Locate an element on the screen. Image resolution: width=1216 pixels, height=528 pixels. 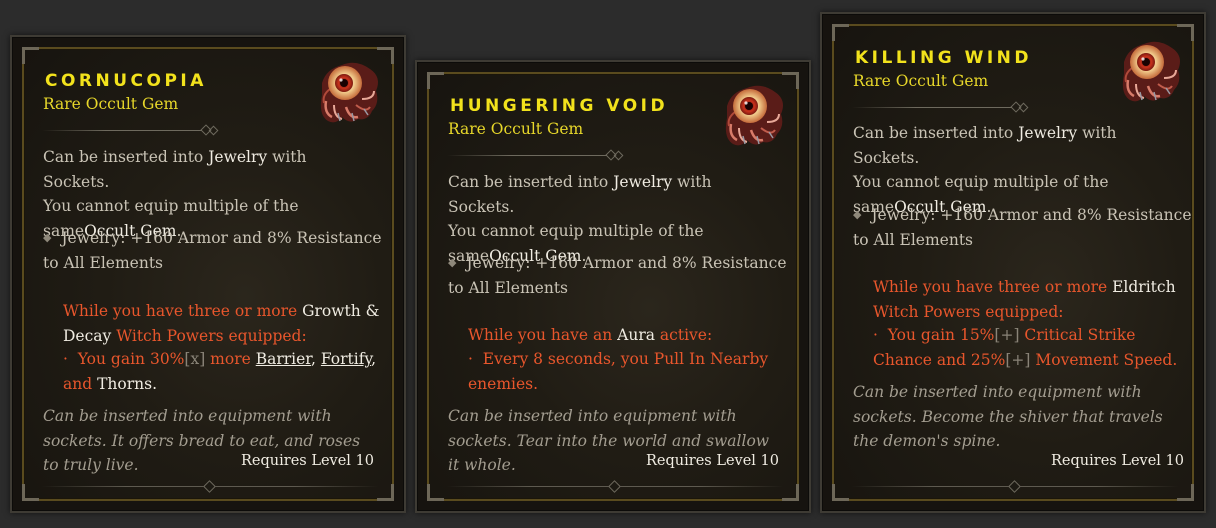
item-name: CORNUCOPIA is located at coordinates (126, 81).